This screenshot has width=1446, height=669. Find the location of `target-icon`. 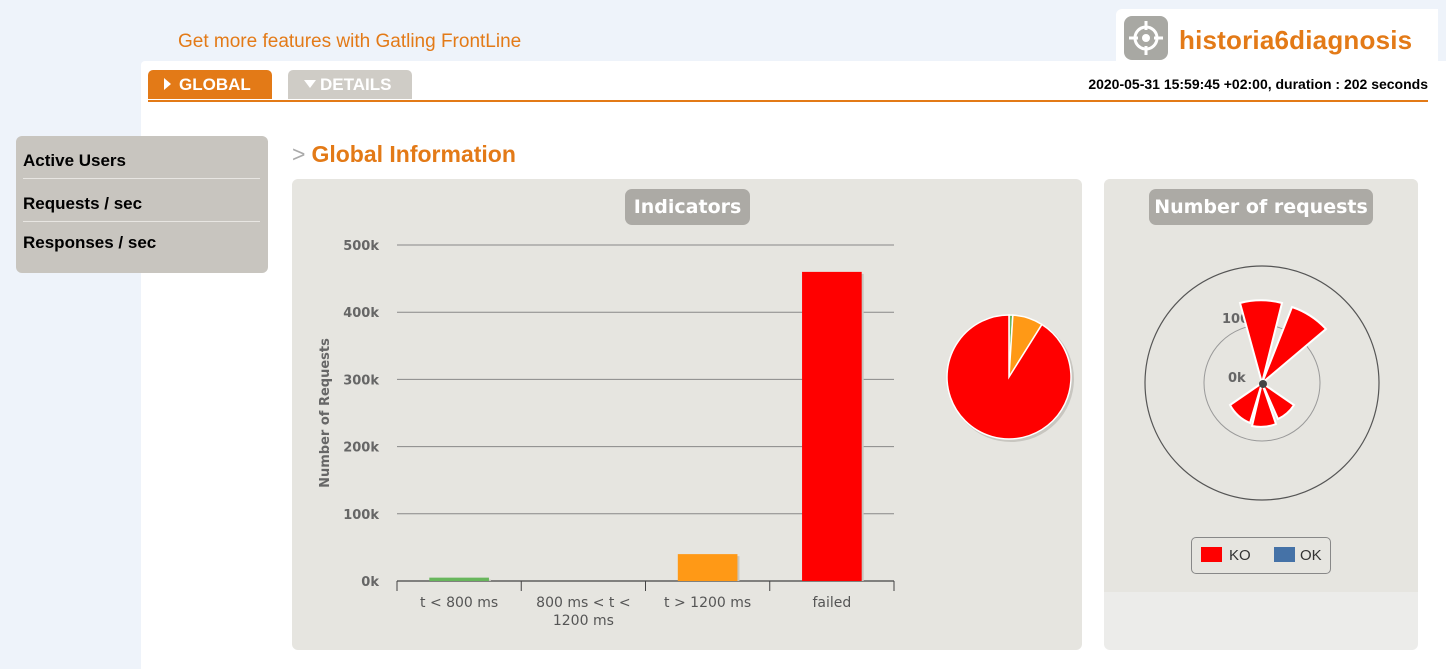

target-icon is located at coordinates (1146, 38).